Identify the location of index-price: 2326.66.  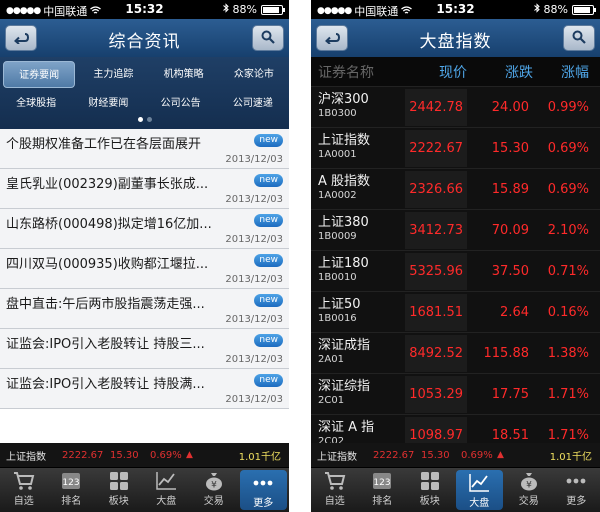
(436, 189).